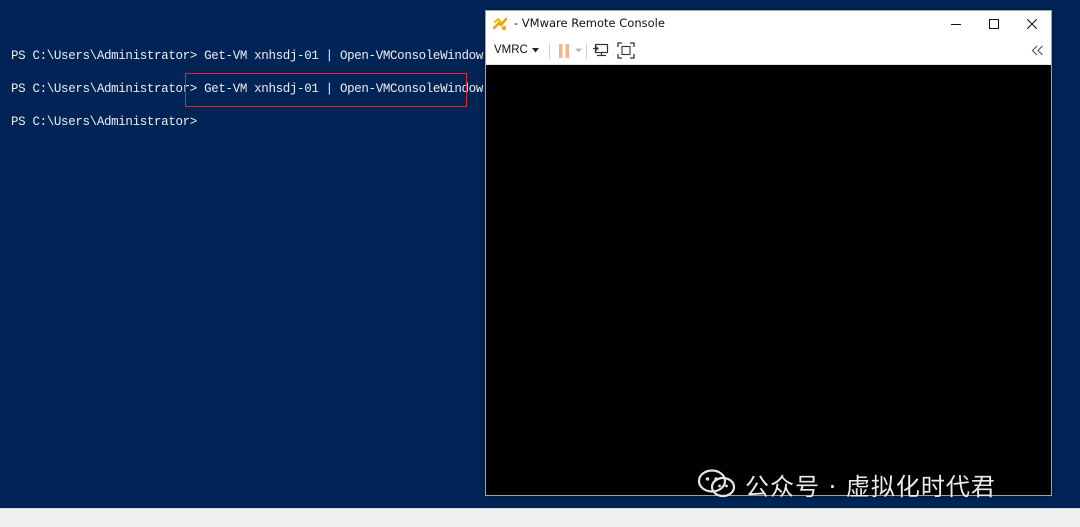 Image resolution: width=1080 pixels, height=527 pixels. I want to click on close-button, so click(1032, 23).